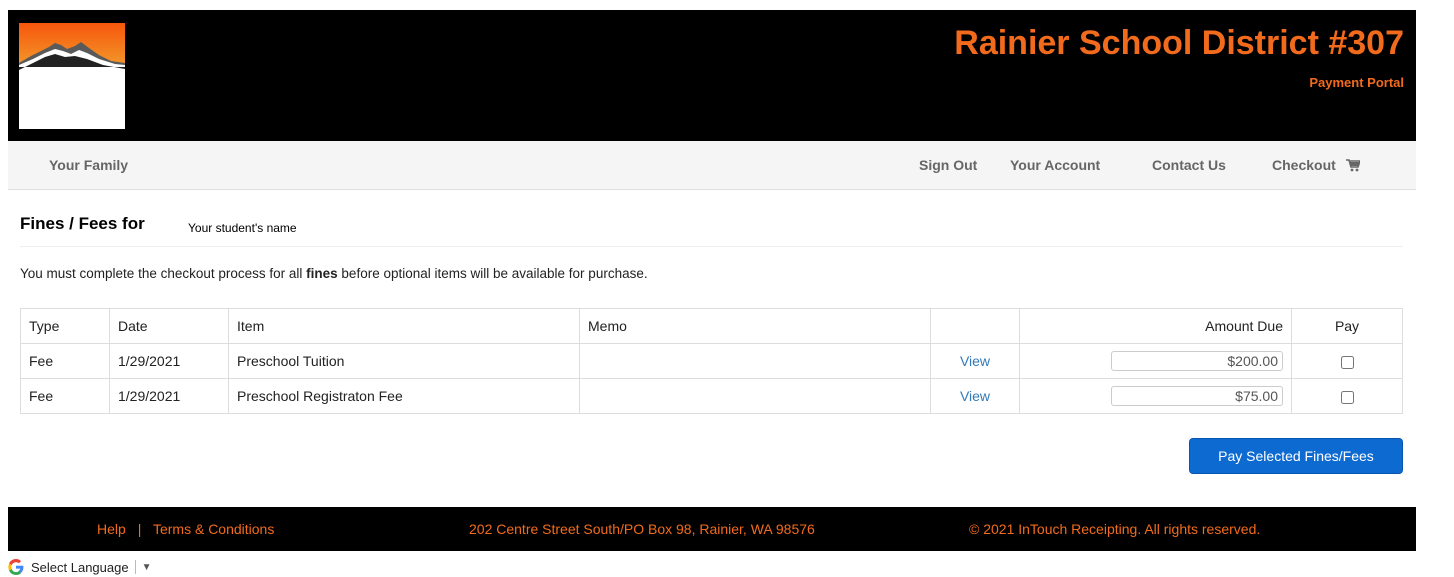 The width and height of the screenshot is (1454, 577). Describe the element at coordinates (1189, 165) in the screenshot. I see `nav-contact-us: Contact Us` at that location.